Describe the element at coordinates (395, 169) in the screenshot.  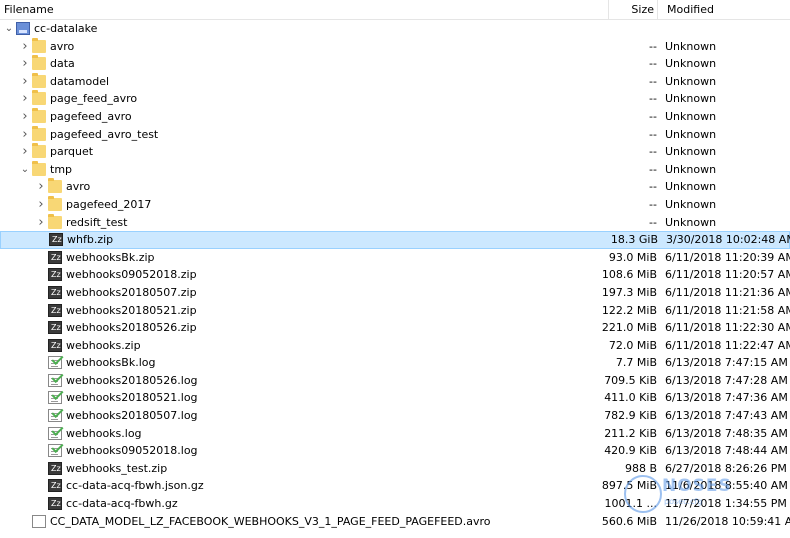
I see `folder-row: ⌄ tmp -- Unknown` at that location.